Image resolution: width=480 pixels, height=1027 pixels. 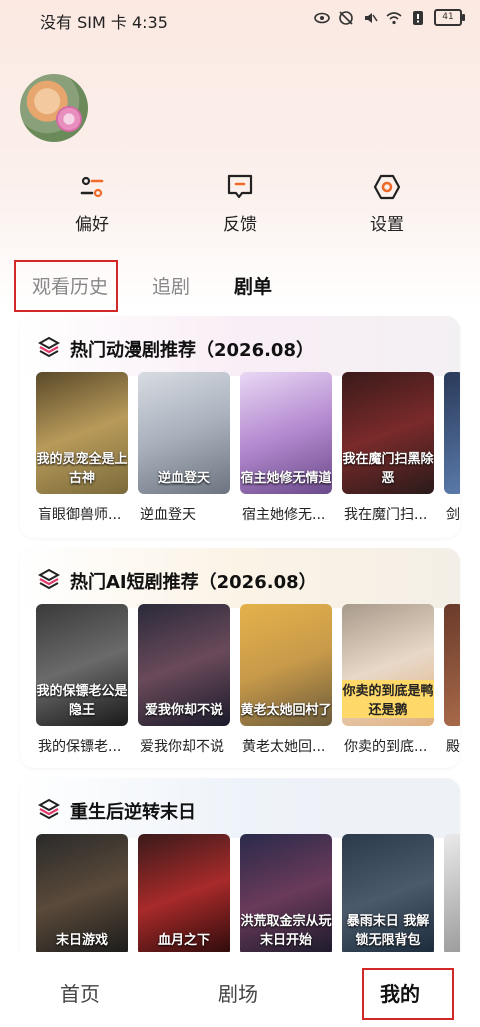 What do you see at coordinates (387, 225) in the screenshot?
I see `settings-label: 设置` at bounding box center [387, 225].